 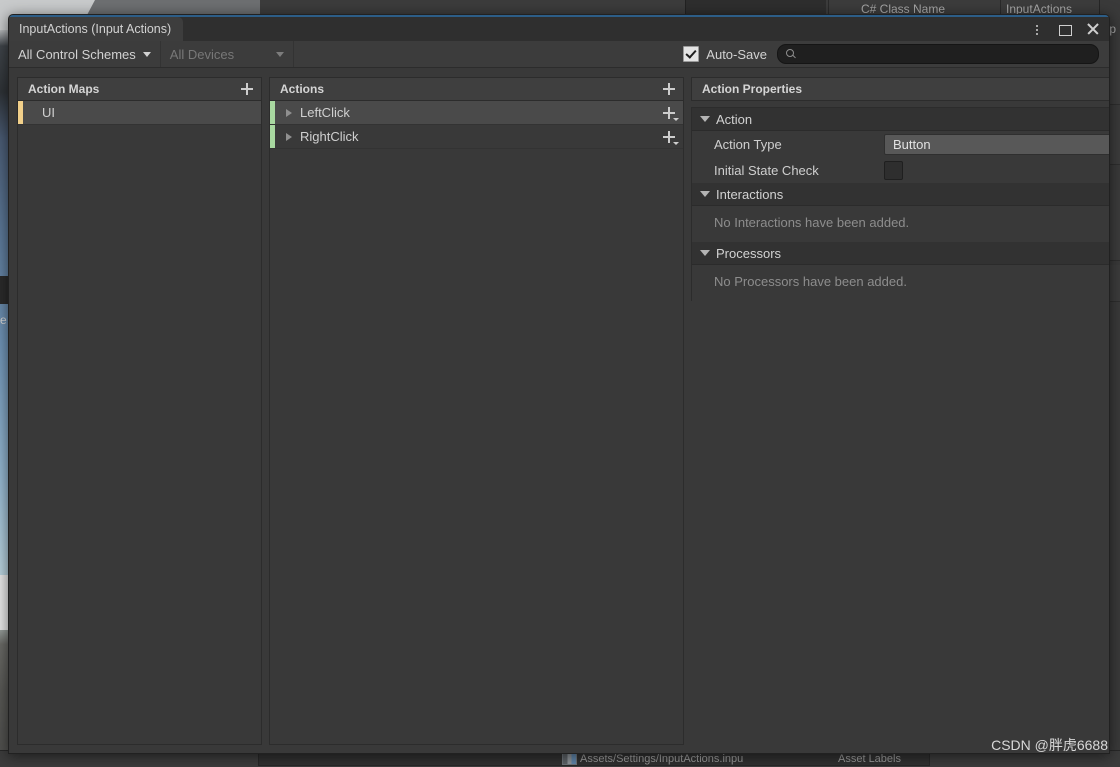 I want to click on control-schemes-dropdown: All Control Schemes, so click(x=85, y=54).